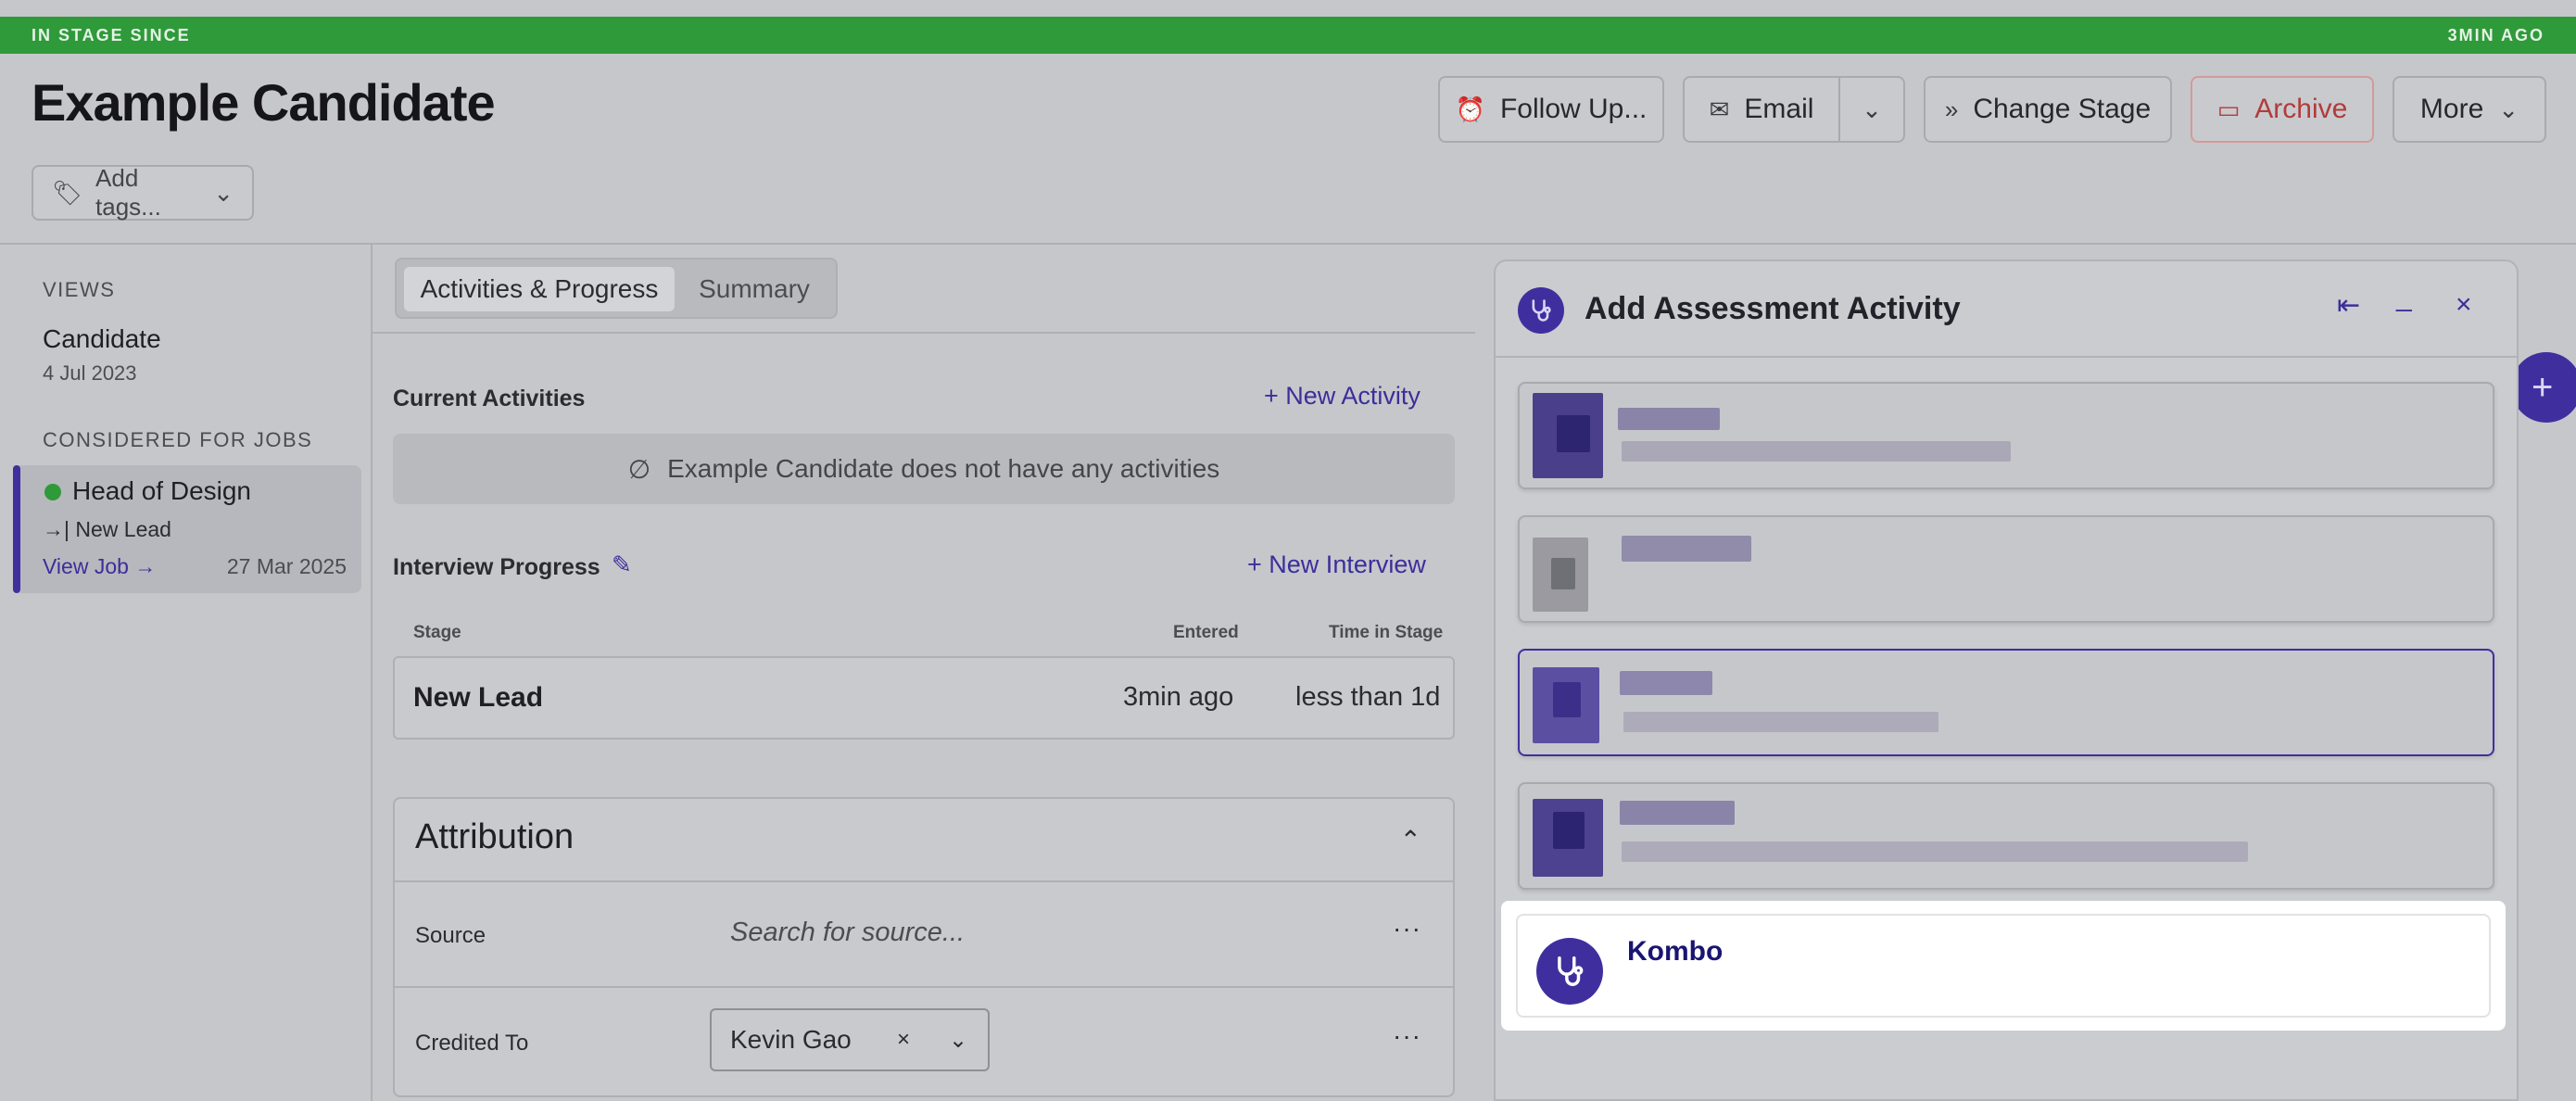  I want to click on job-stage: →| New Lead, so click(107, 529).